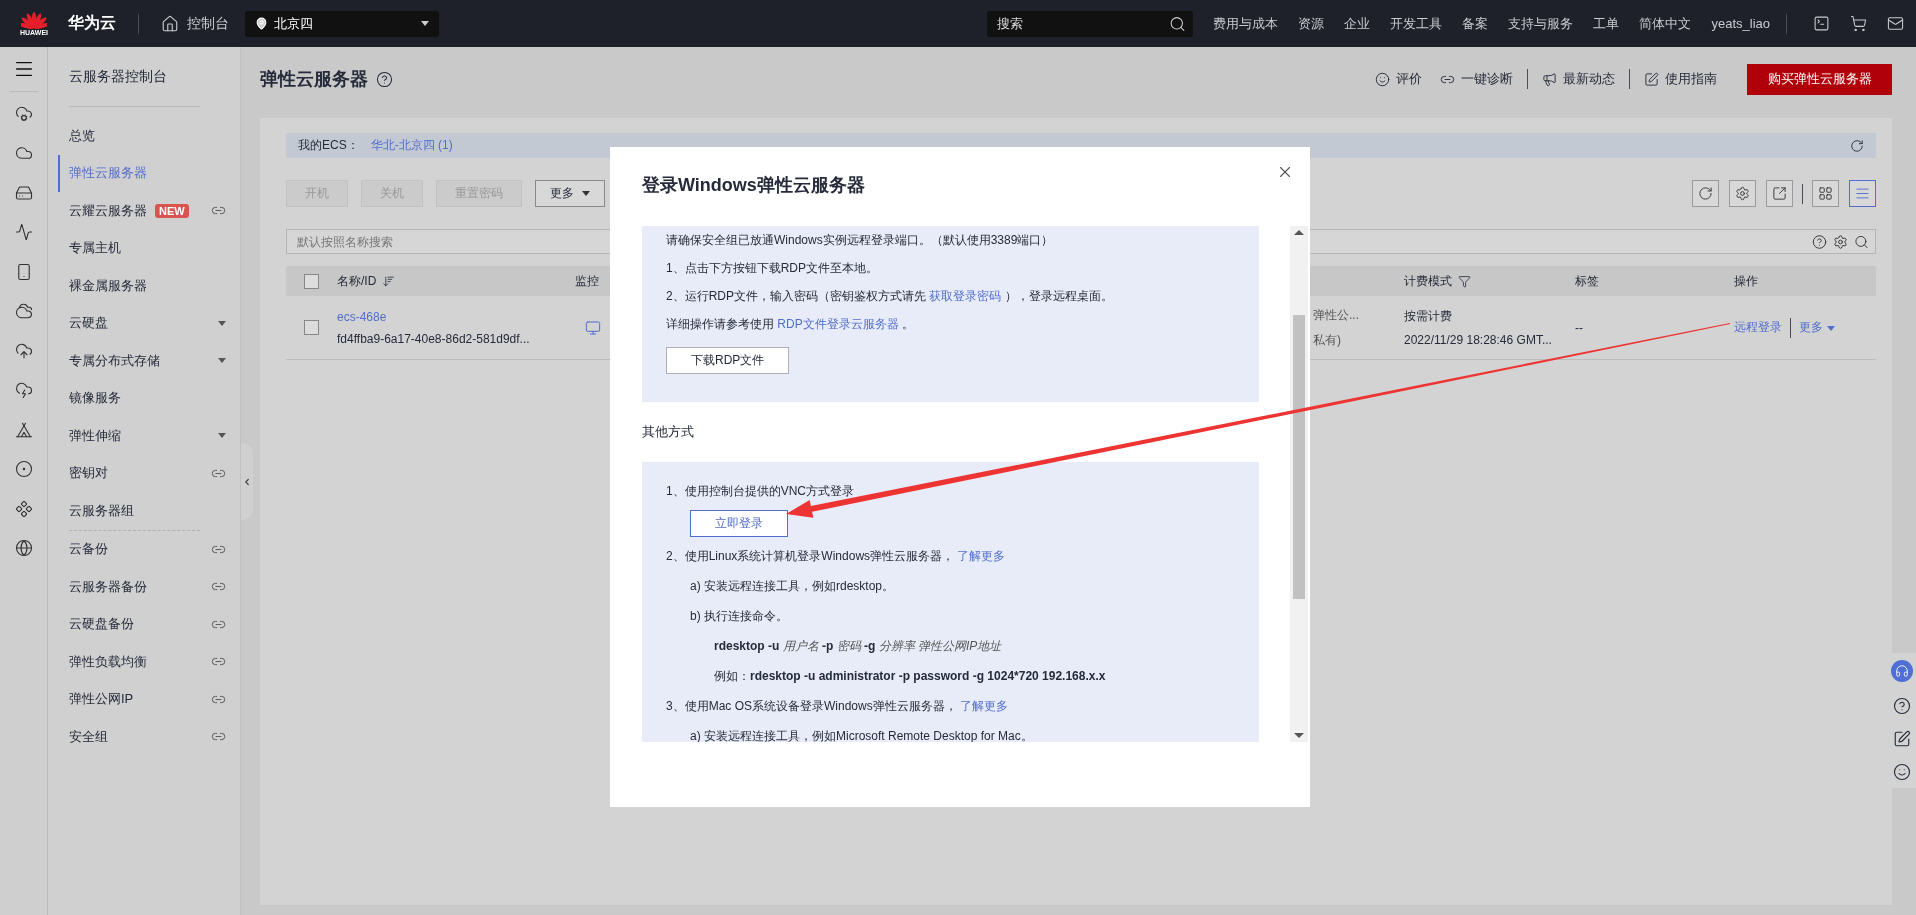  I want to click on column-header: 监控, so click(587, 281).